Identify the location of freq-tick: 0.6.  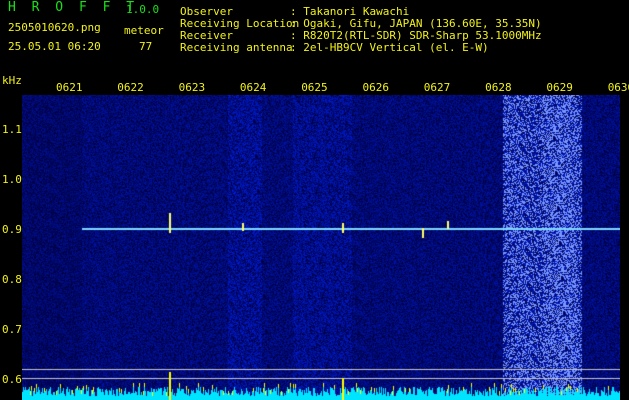
(12, 379).